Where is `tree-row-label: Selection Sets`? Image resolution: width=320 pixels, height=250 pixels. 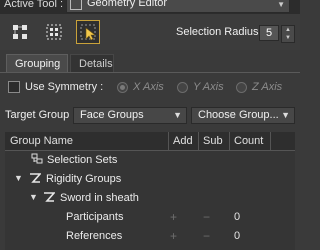
tree-row-label: Selection Sets is located at coordinates (82, 160).